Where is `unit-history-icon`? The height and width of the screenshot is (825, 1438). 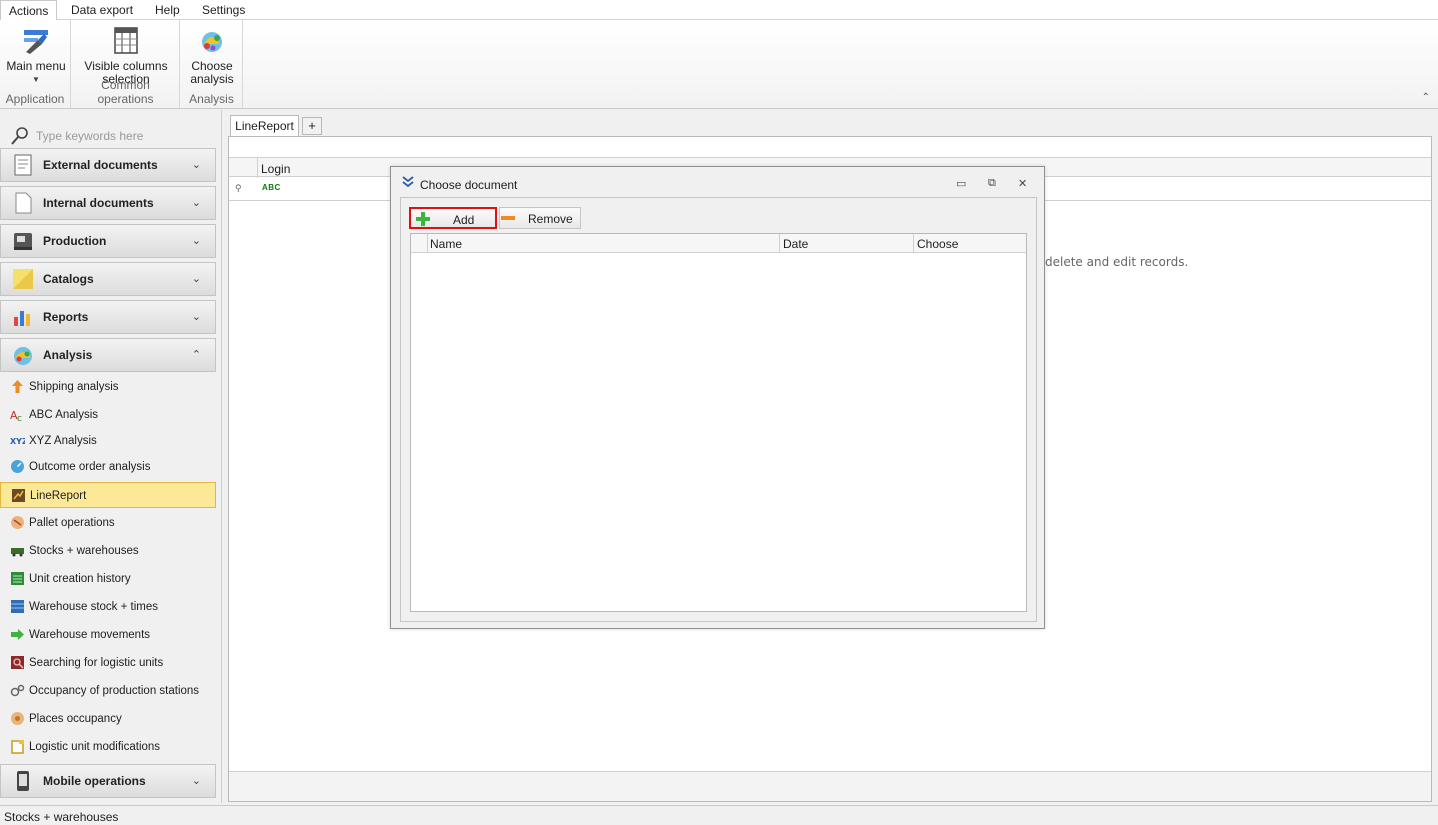
unit-history-icon is located at coordinates (17, 578).